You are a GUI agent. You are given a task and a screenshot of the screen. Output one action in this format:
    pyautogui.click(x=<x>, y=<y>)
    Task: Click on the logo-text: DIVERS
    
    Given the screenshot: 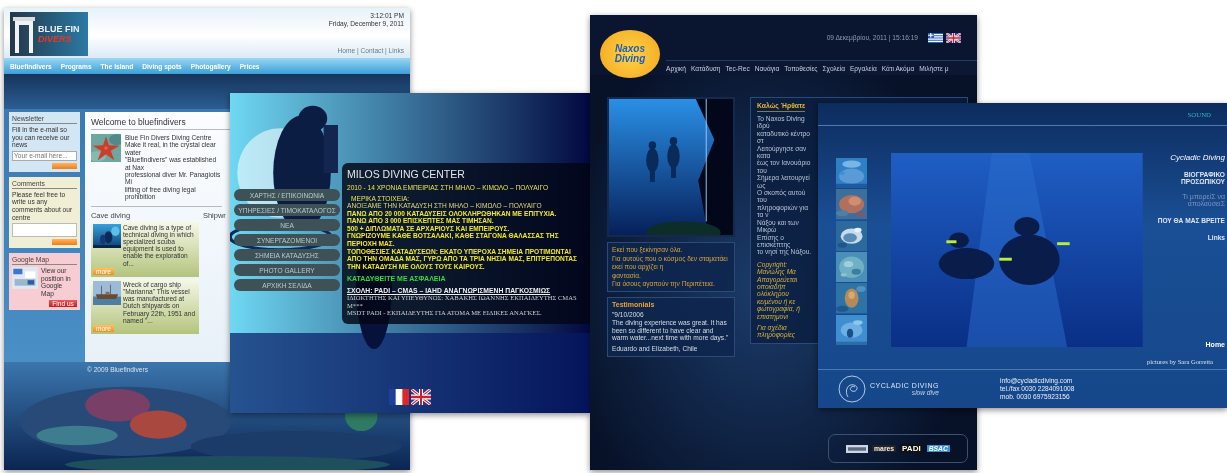 What is the action you would take?
    pyautogui.click(x=55, y=39)
    